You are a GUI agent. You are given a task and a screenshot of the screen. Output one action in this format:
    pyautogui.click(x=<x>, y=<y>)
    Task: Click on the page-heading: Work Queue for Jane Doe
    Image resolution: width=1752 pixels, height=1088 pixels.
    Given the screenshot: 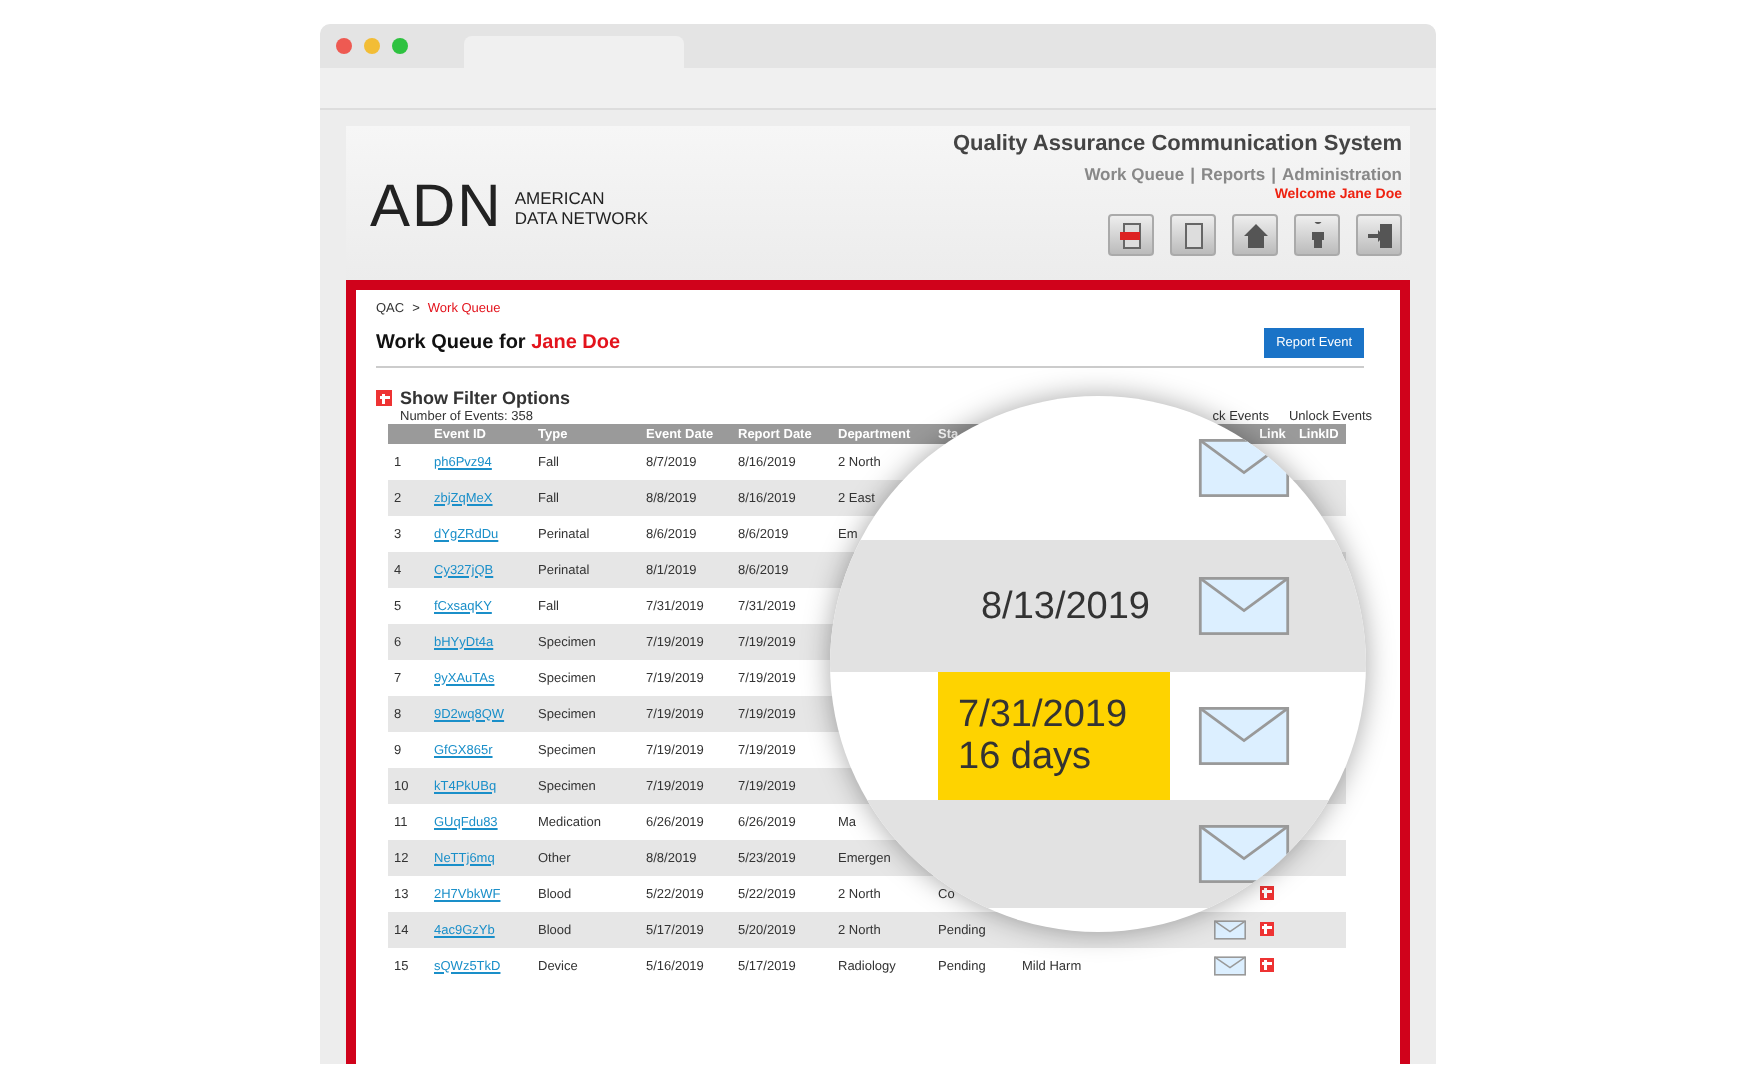 What is the action you would take?
    pyautogui.click(x=498, y=343)
    